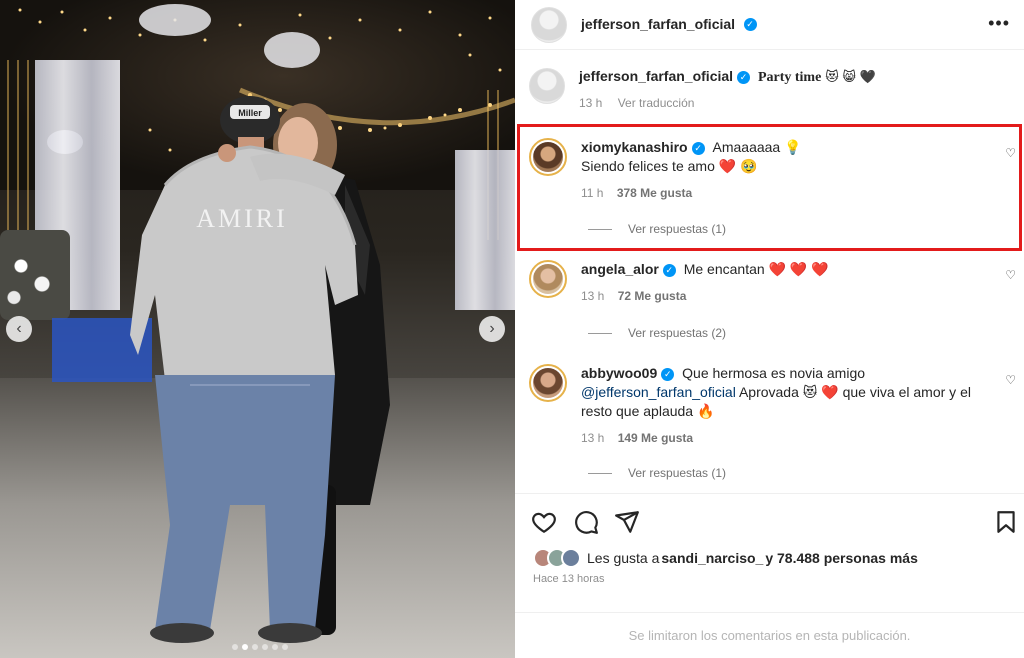 The image size is (1024, 658). I want to click on comment-text: Me encantan ❤️ ❤️ ❤️, so click(756, 269).